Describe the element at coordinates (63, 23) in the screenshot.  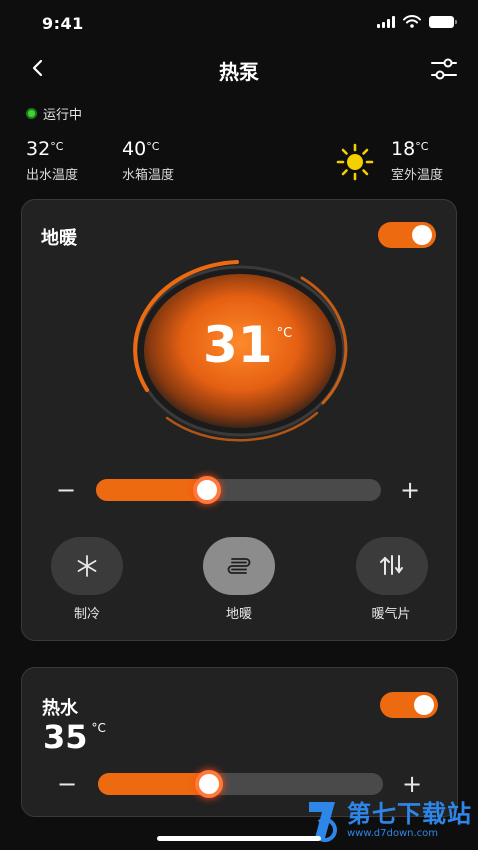
I see `status-time: 9:41` at that location.